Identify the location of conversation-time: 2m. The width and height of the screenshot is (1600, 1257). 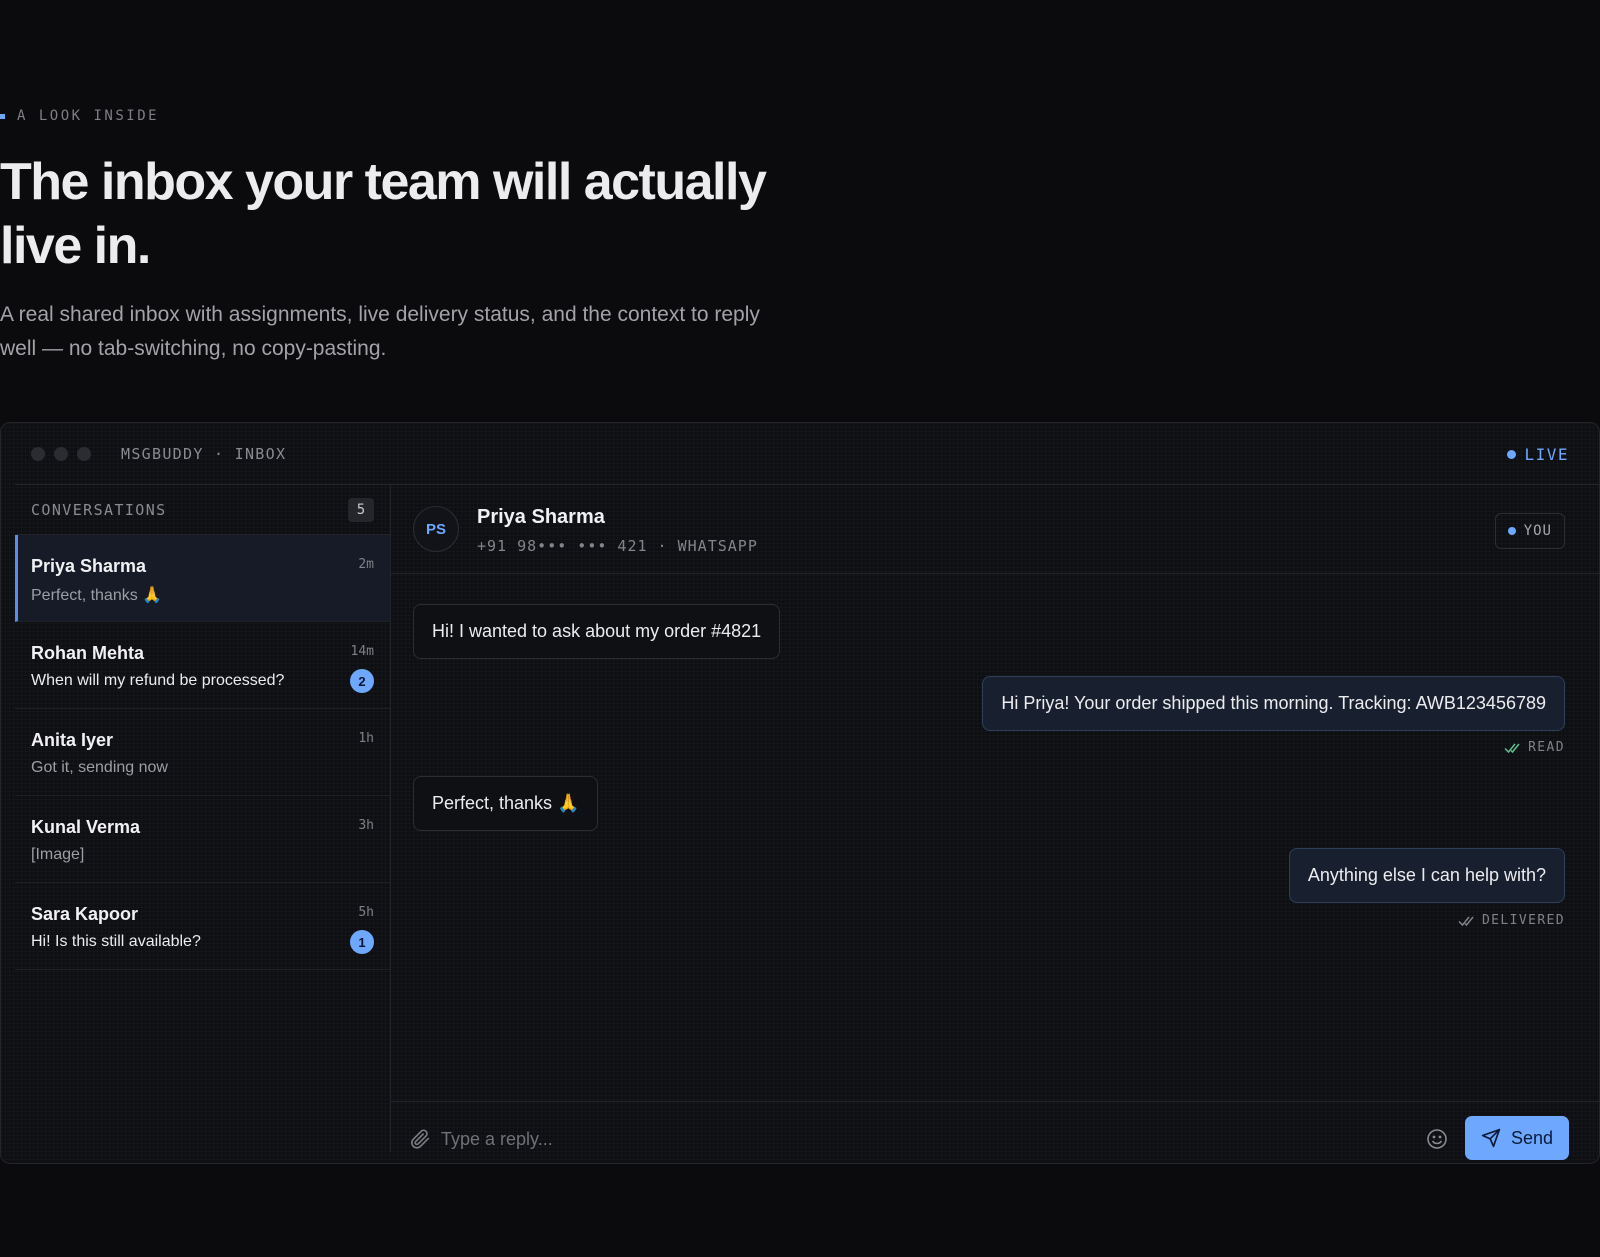
(366, 564).